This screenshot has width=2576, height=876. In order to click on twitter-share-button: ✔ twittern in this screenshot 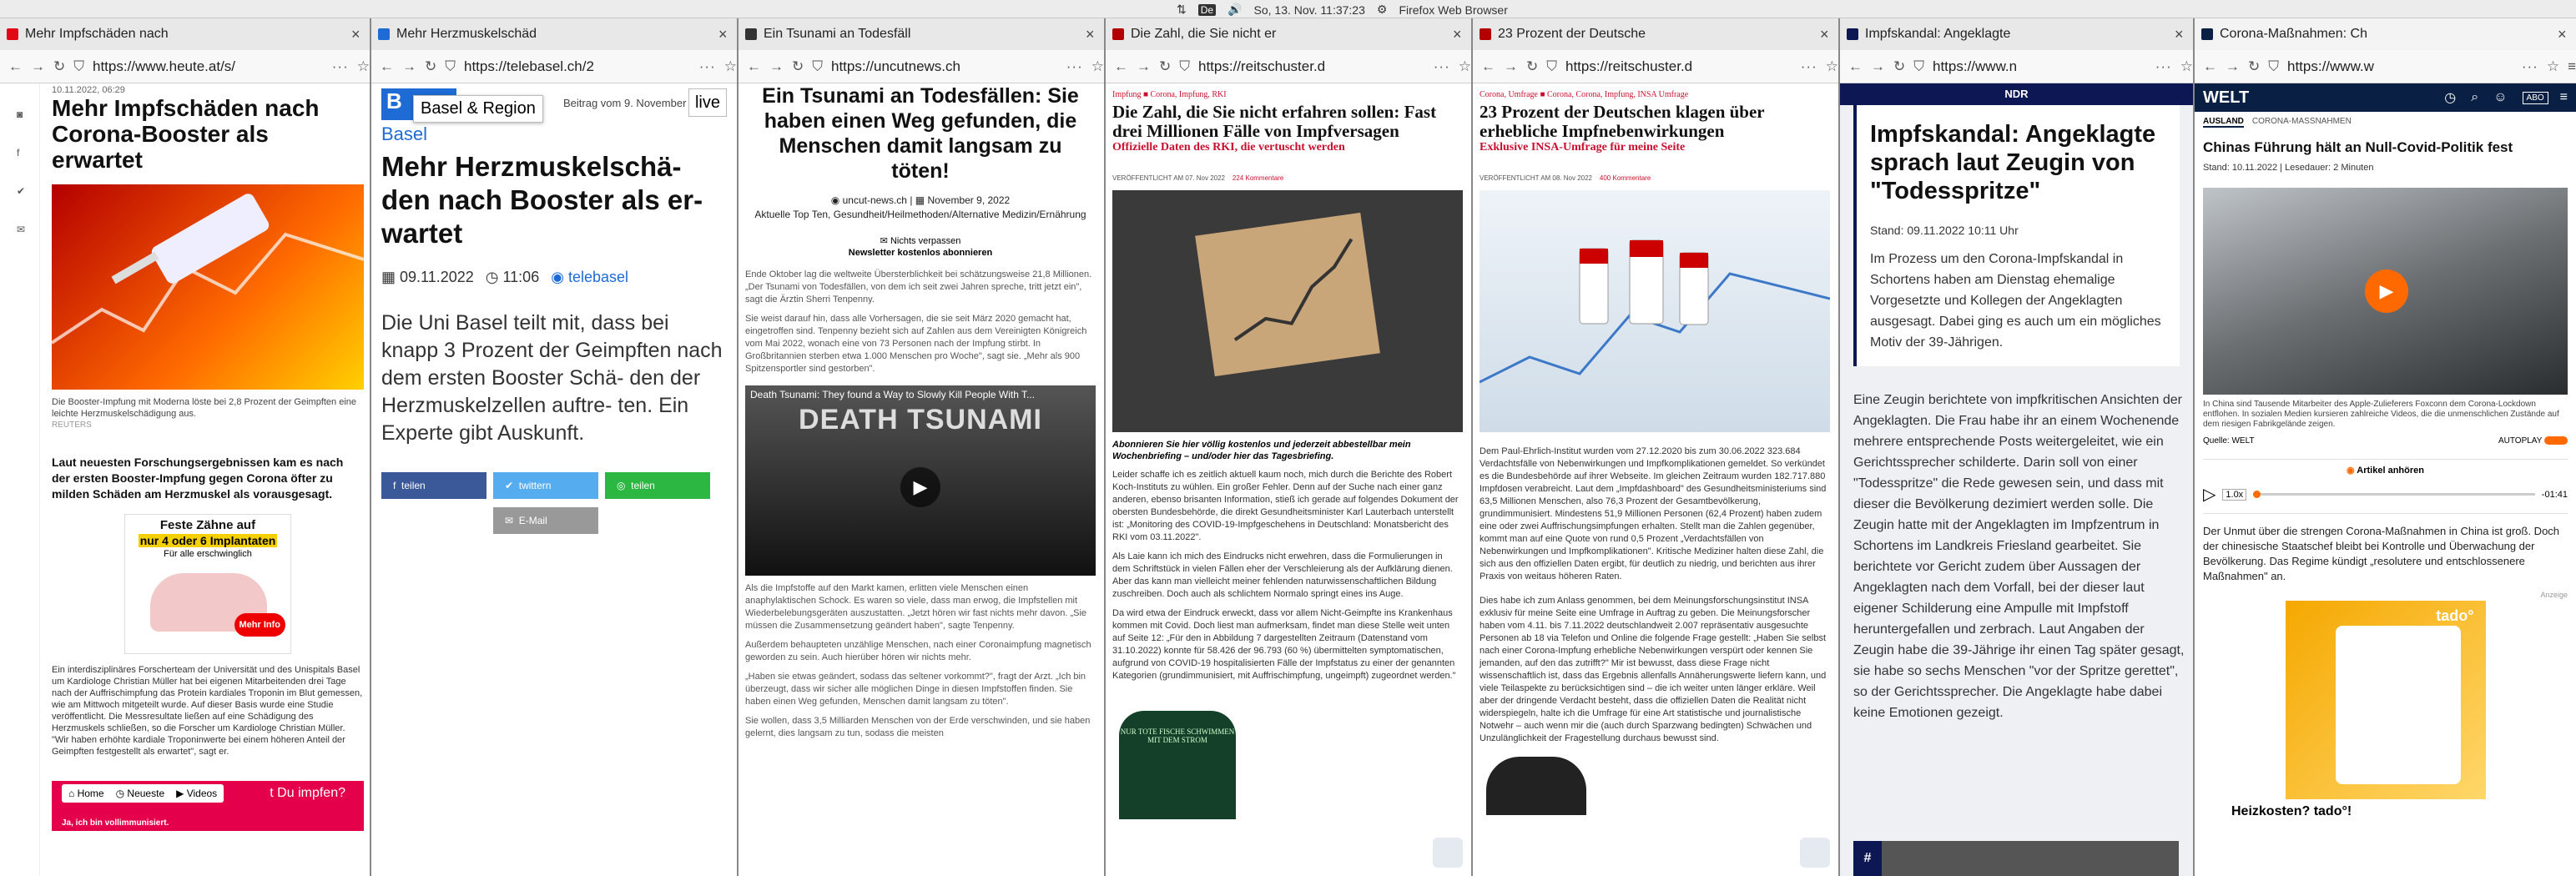, I will do `click(545, 485)`.